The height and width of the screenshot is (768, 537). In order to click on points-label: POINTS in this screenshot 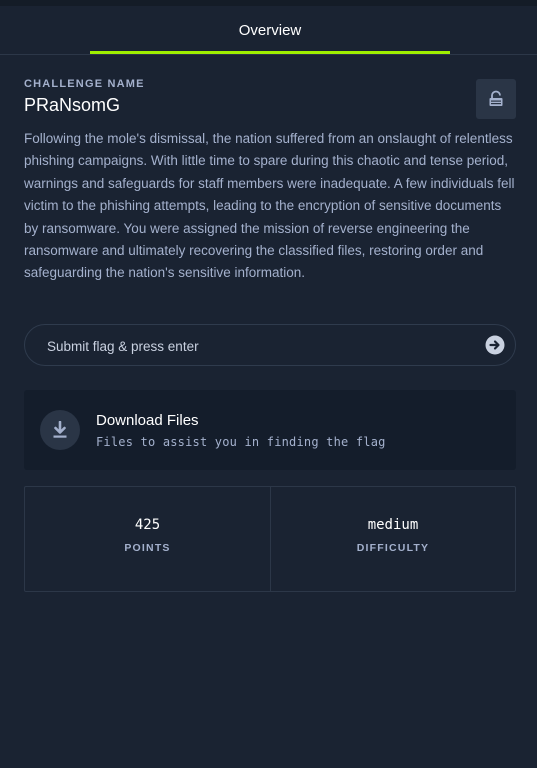, I will do `click(147, 548)`.